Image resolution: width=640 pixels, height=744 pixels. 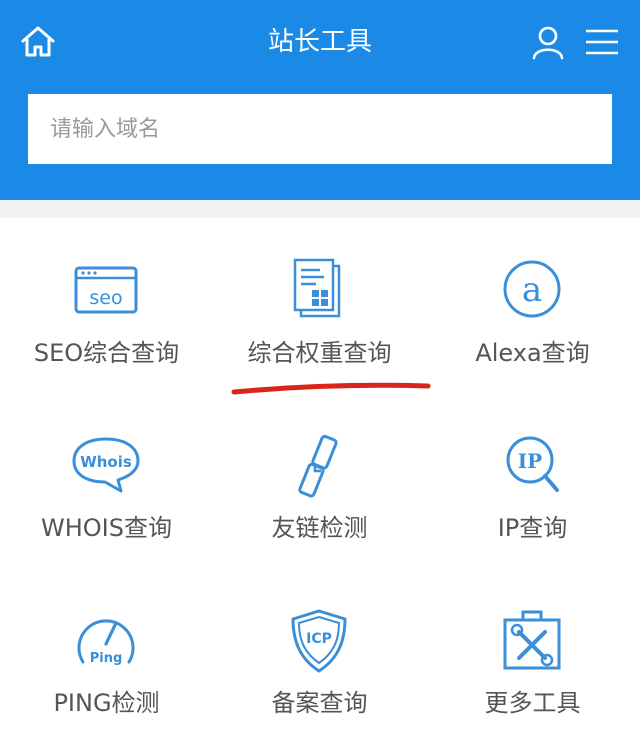 What do you see at coordinates (105, 298) in the screenshot?
I see `svg-text: seo` at bounding box center [105, 298].